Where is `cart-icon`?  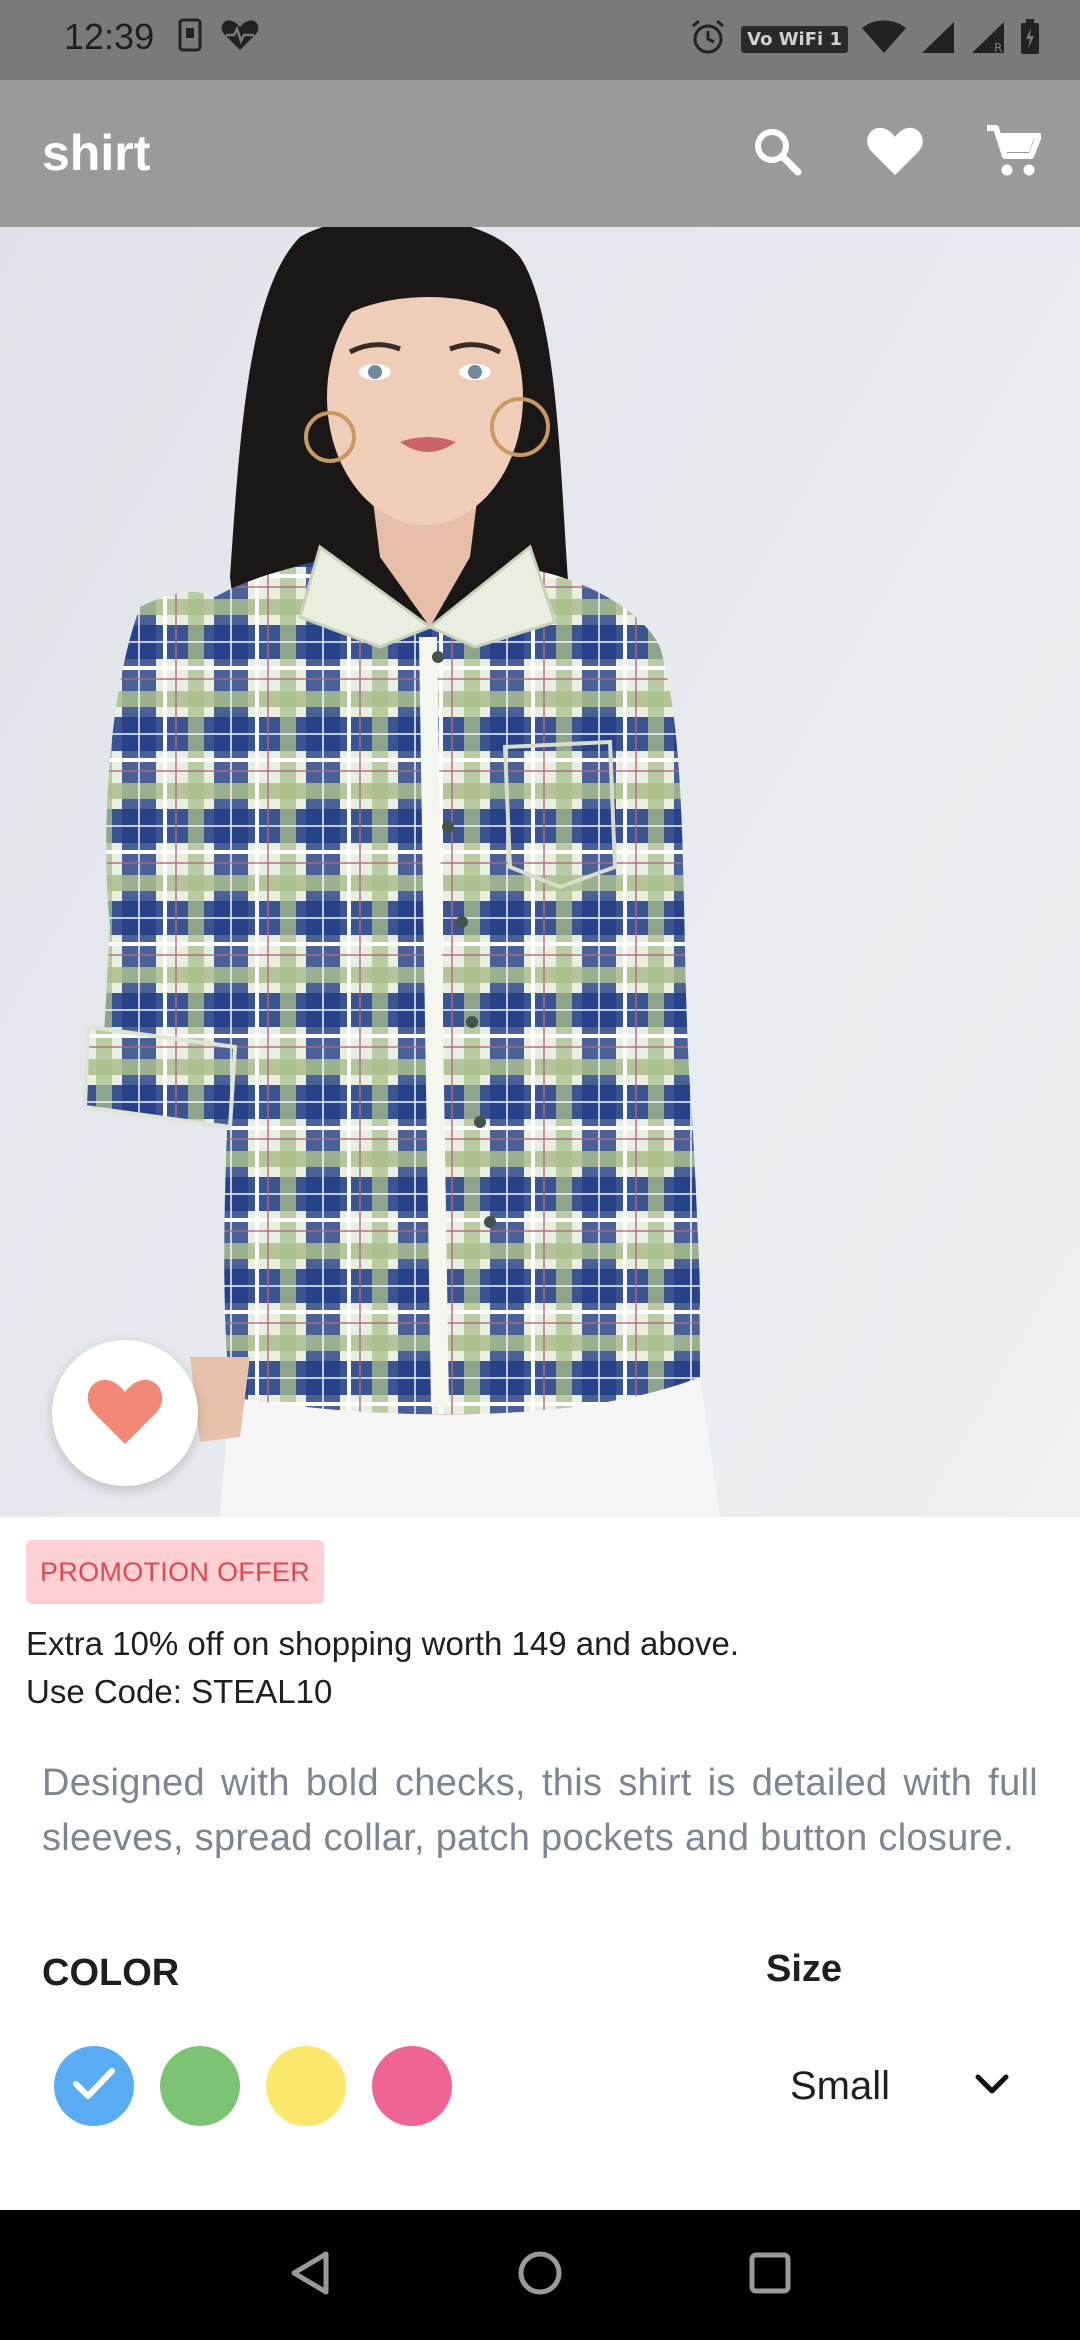 cart-icon is located at coordinates (1013, 153).